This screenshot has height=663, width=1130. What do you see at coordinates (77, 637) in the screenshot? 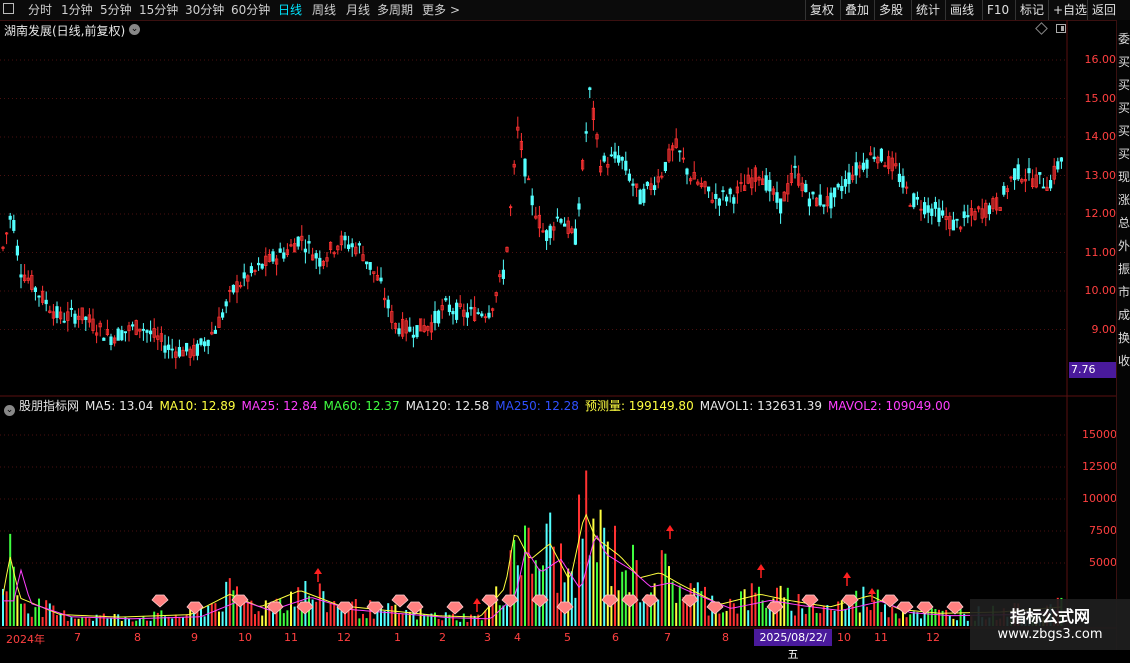
I see `date-tick: 7` at bounding box center [77, 637].